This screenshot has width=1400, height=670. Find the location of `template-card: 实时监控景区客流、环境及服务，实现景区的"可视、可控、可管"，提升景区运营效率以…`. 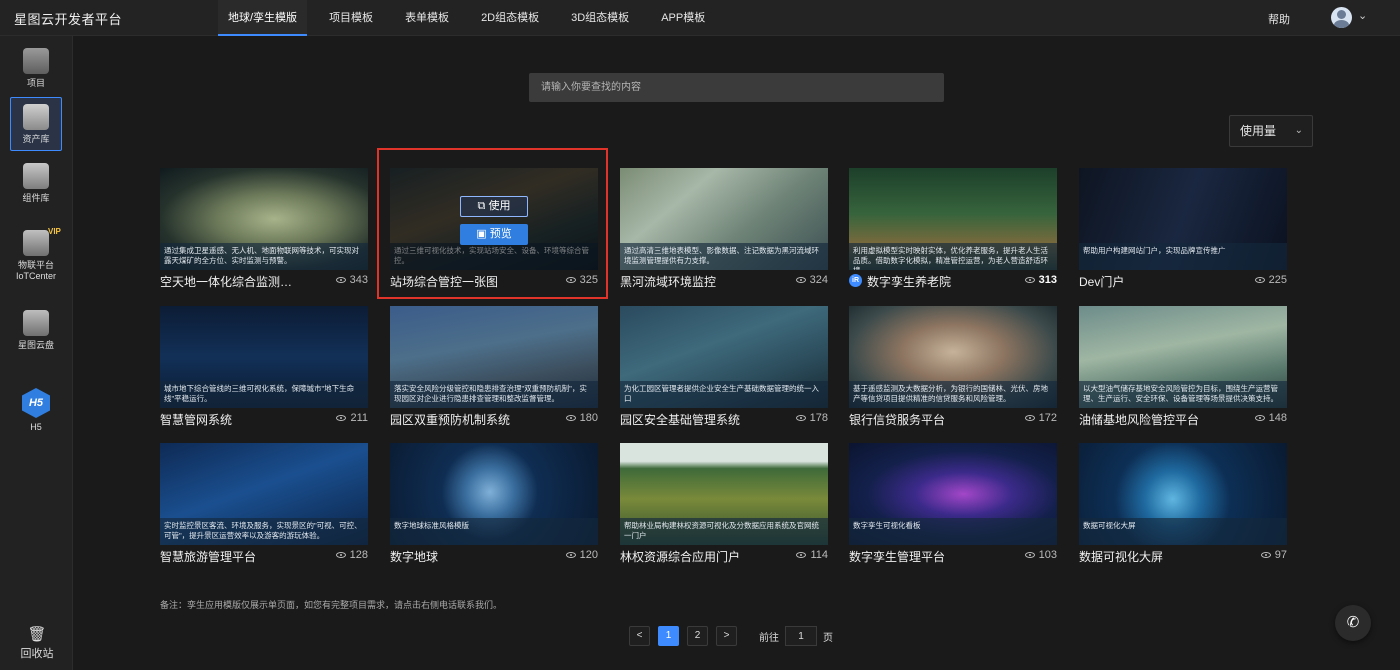

template-card: 实时监控景区客流、环境及服务，实现景区的"可视、可控、可管"，提升景区运营效率以… is located at coordinates (264, 507).